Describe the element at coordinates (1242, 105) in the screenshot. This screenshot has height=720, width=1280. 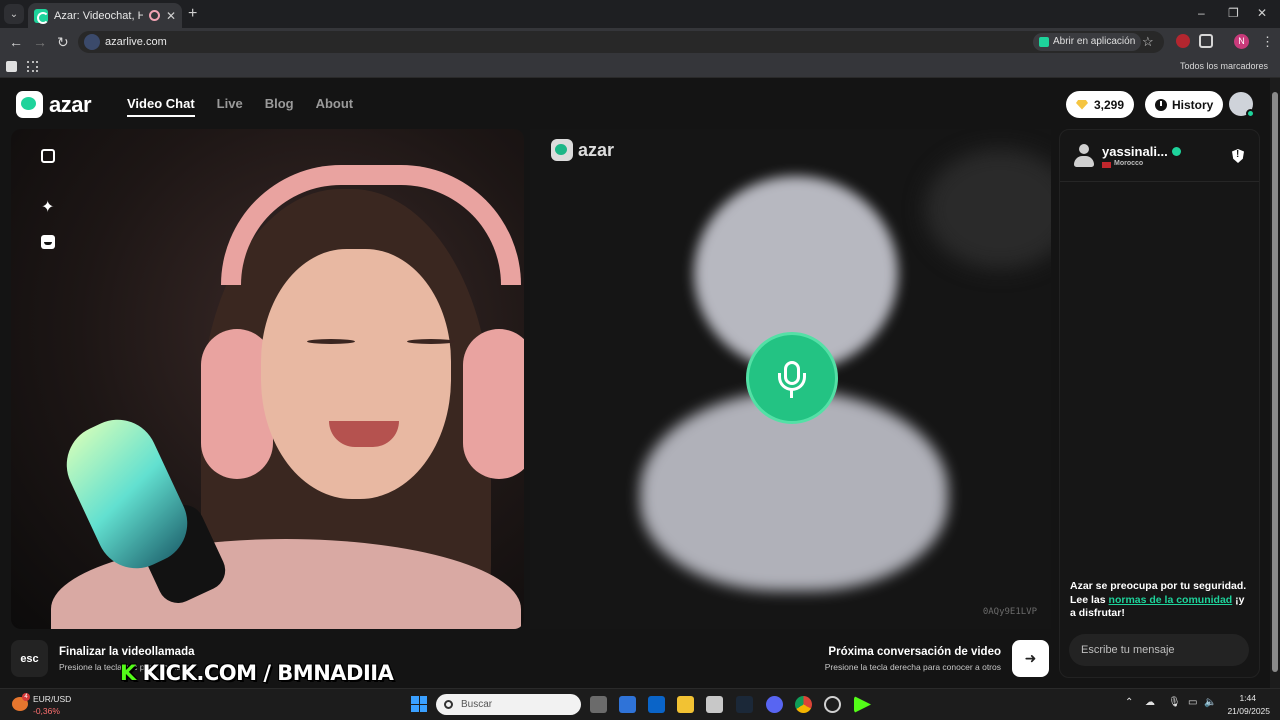
I see `user-profile-avatar` at that location.